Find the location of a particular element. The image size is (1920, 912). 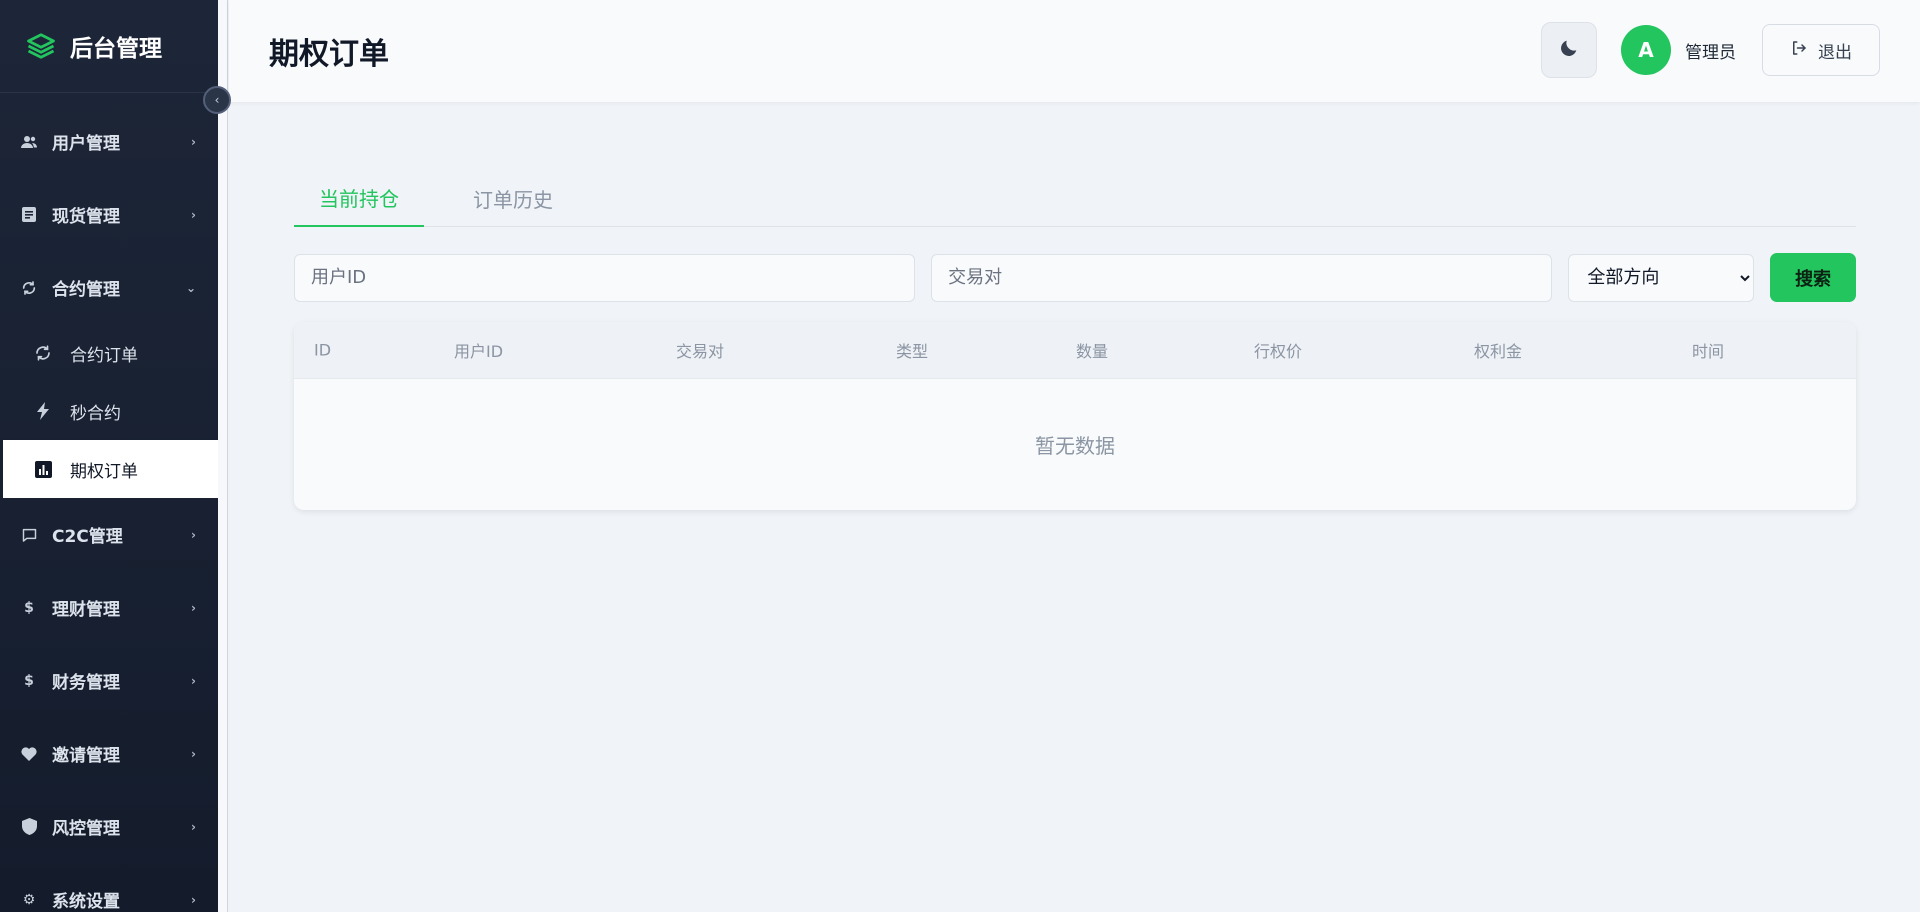

sidebar-item-risk: 风控管理 › is located at coordinates (109, 826).